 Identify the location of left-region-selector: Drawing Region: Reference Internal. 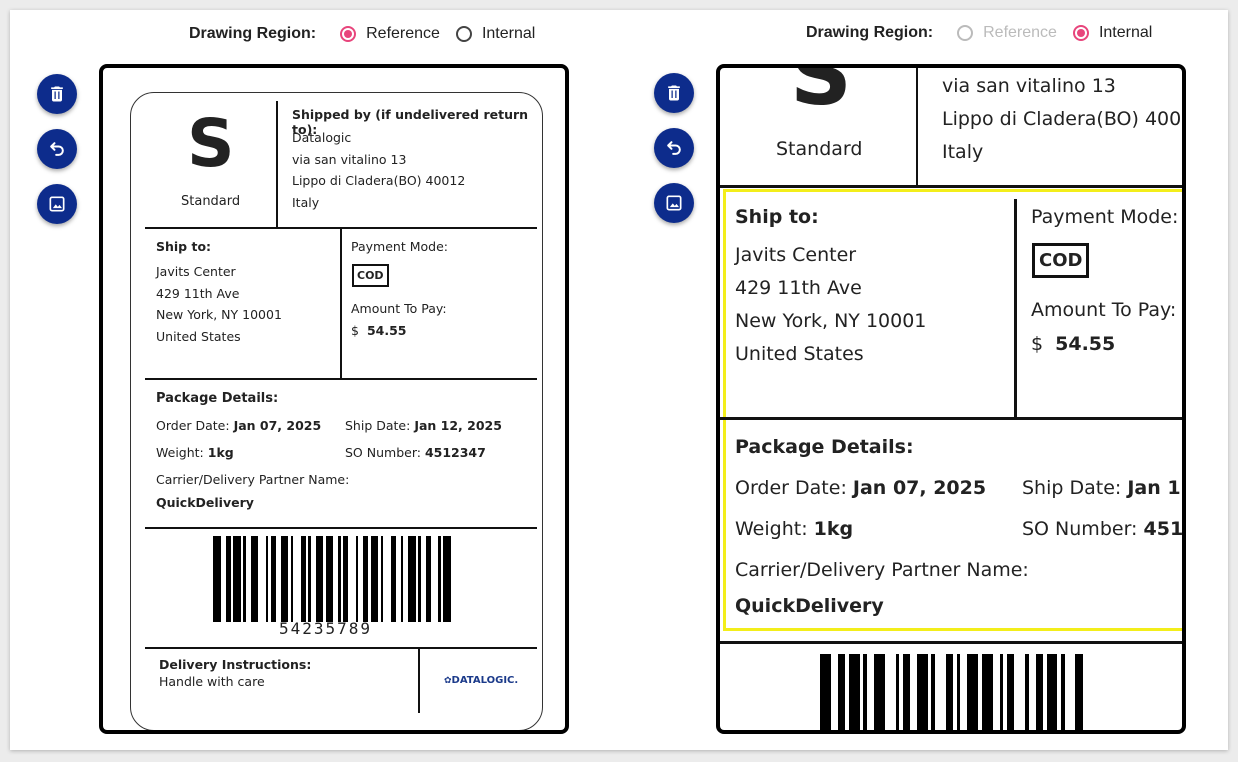
(370, 34).